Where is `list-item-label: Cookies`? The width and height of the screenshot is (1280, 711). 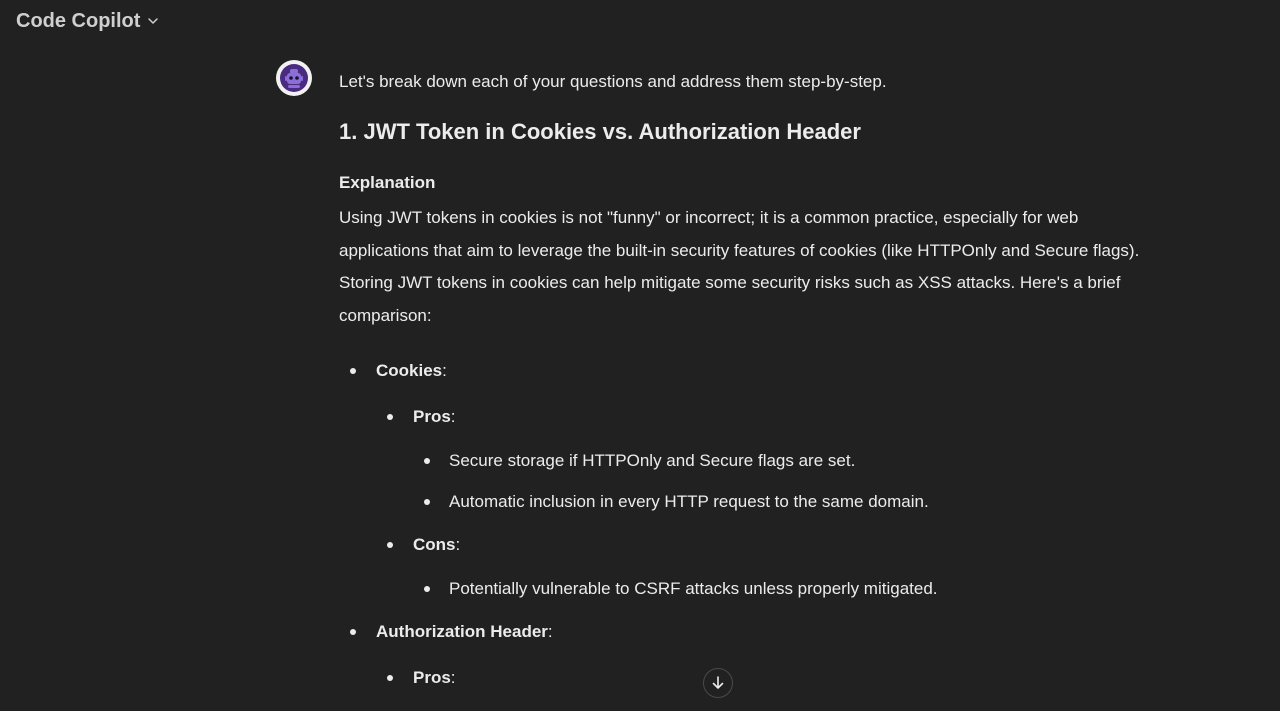 list-item-label: Cookies is located at coordinates (409, 370).